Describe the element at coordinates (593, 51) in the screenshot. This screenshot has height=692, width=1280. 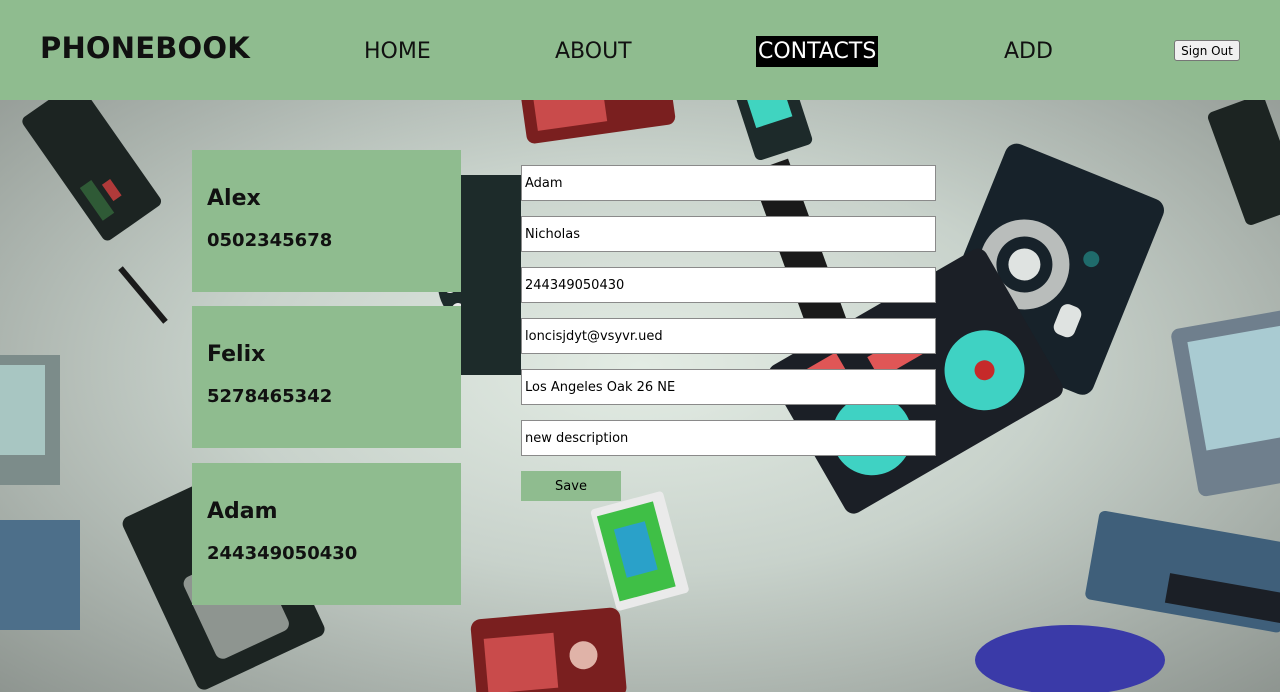
I see `nav-about-link: ABOUT` at that location.